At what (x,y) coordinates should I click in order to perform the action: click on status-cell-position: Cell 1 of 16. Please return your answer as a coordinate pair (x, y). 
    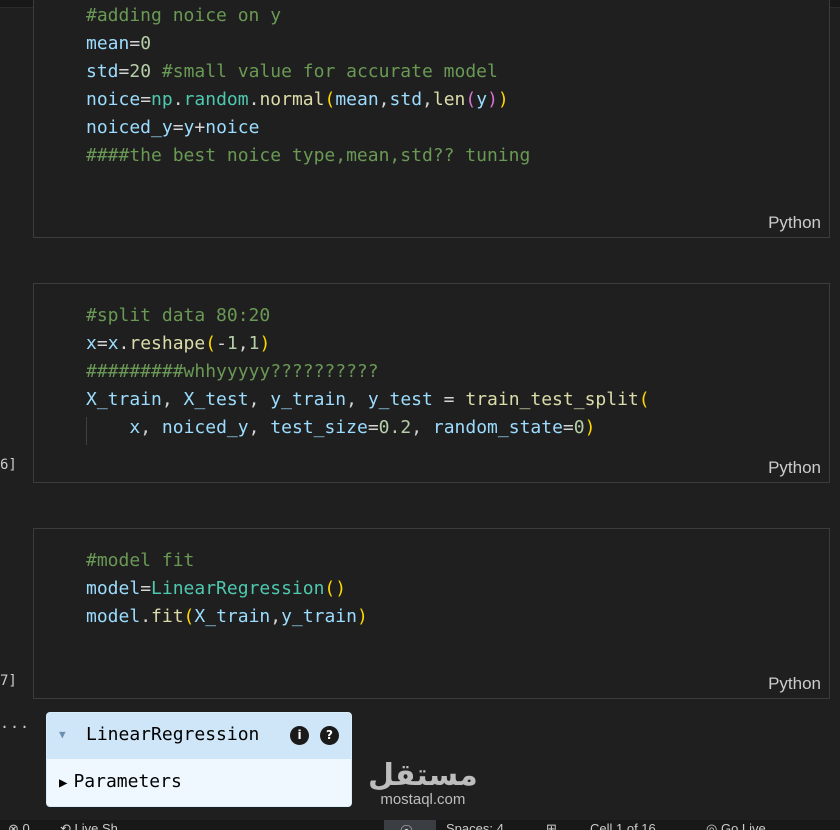
    Looking at the image, I should click on (623, 825).